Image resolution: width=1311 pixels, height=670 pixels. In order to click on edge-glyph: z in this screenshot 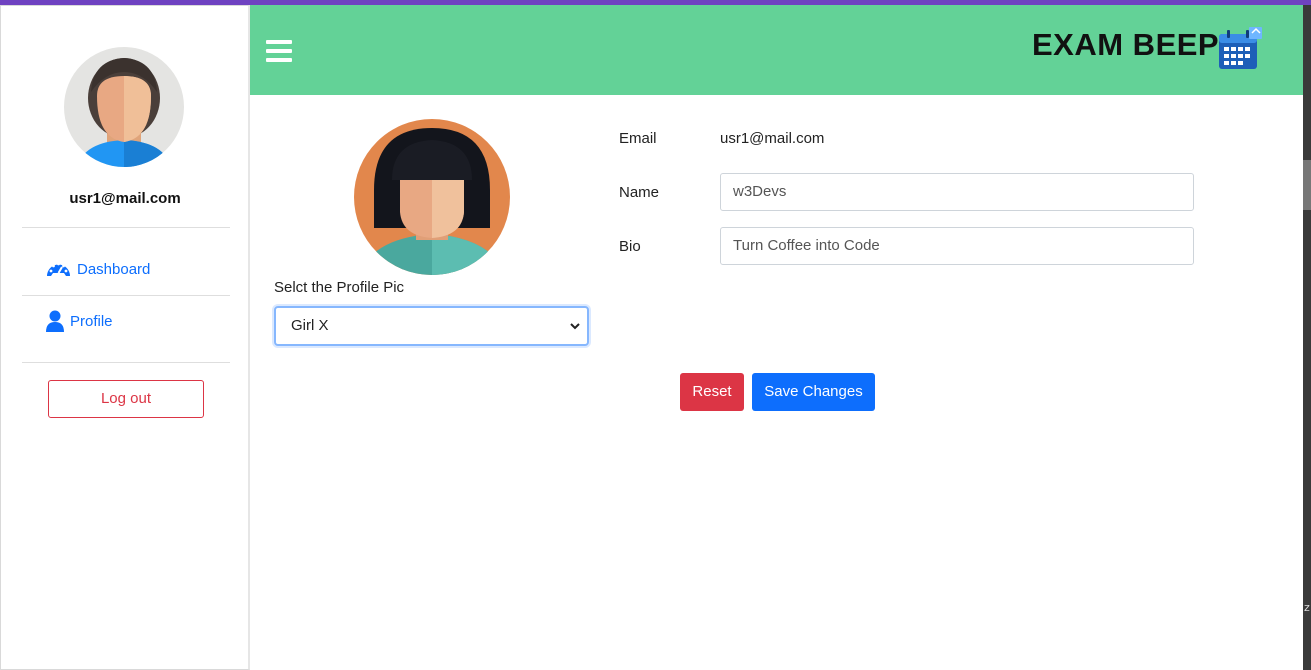, I will do `click(1307, 607)`.